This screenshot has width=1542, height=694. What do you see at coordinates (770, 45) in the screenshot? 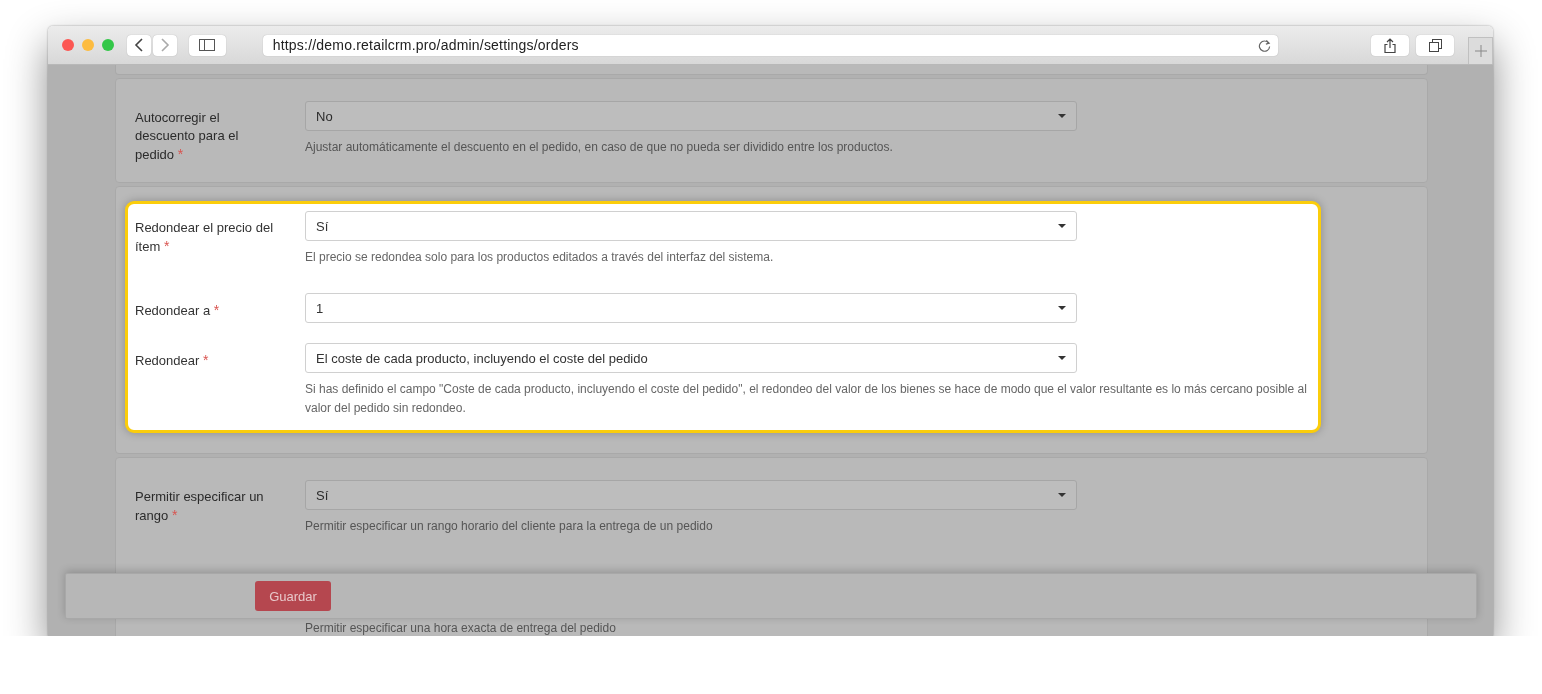
I see `address-bar: https://demo.retailcrm.pro/admin/settings/orders` at bounding box center [770, 45].